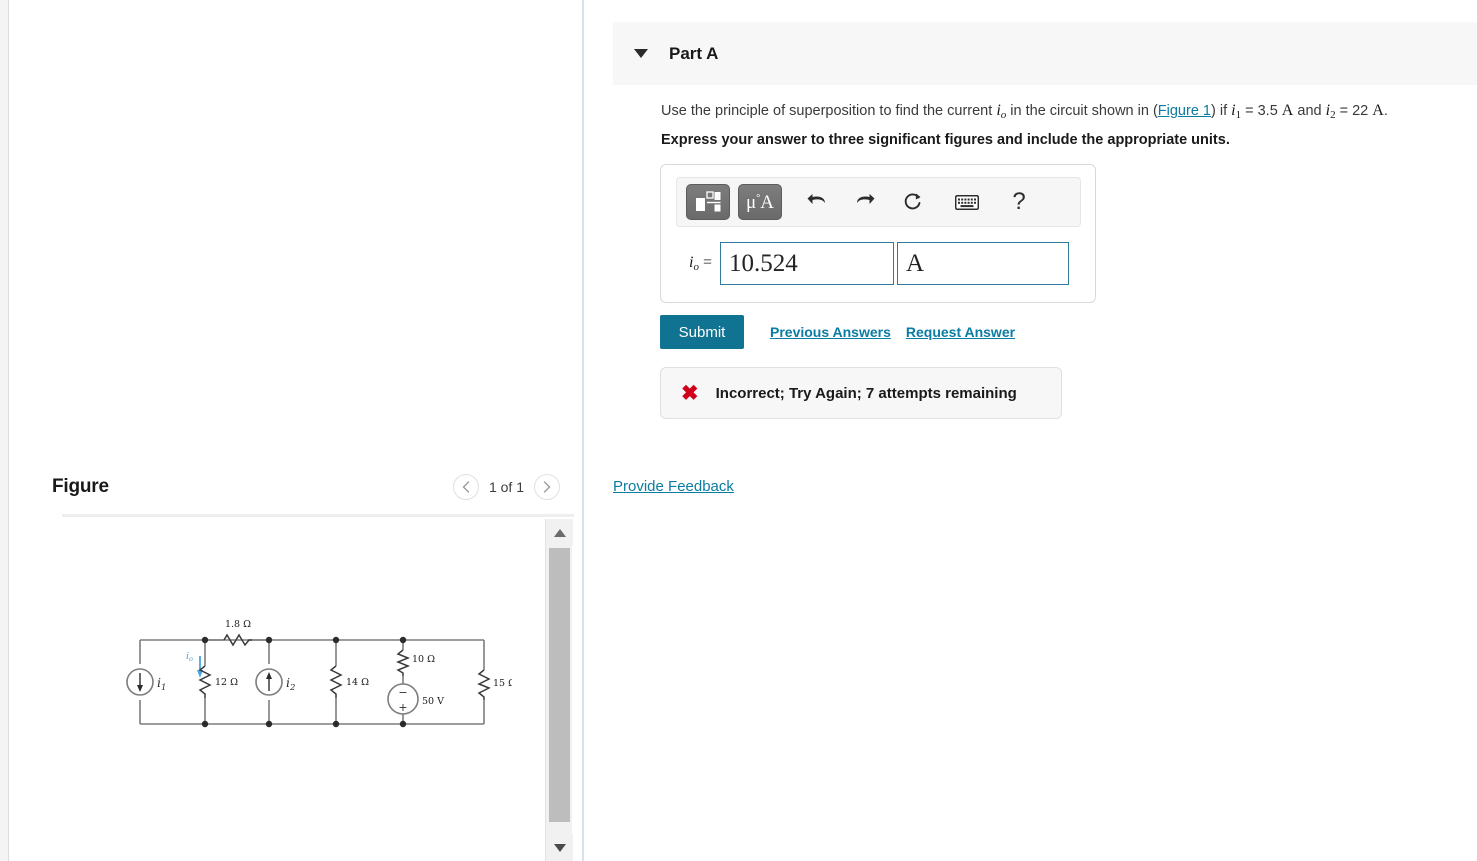 The image size is (1477, 861). Describe the element at coordinates (960, 332) in the screenshot. I see `request-answer-link: Request Answer` at that location.